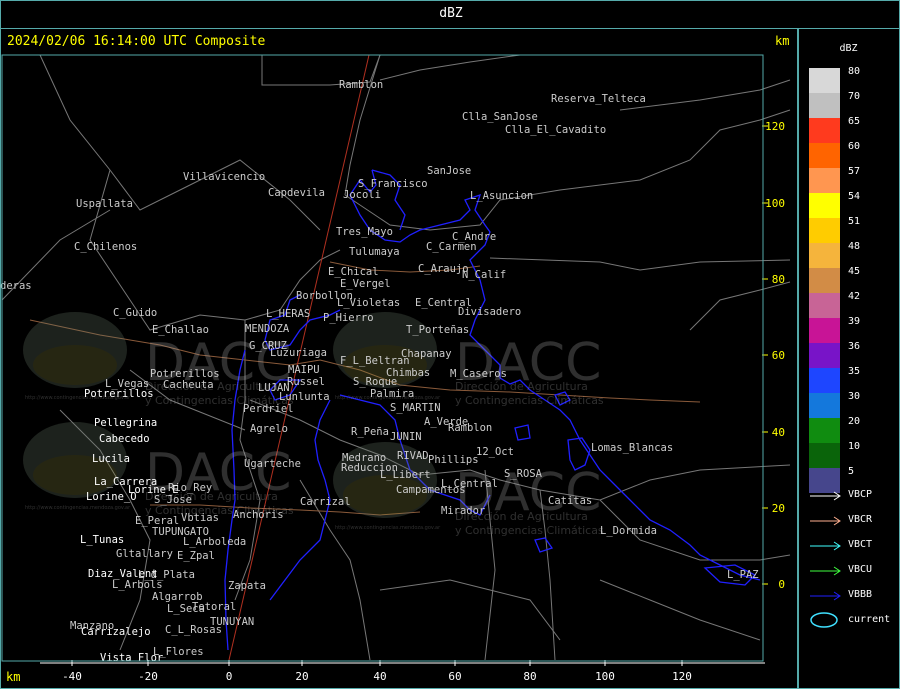 Image resolution: width=900 pixels, height=689 pixels. Describe the element at coordinates (854, 246) in the screenshot. I see `scale-value-label: 48` at that location.